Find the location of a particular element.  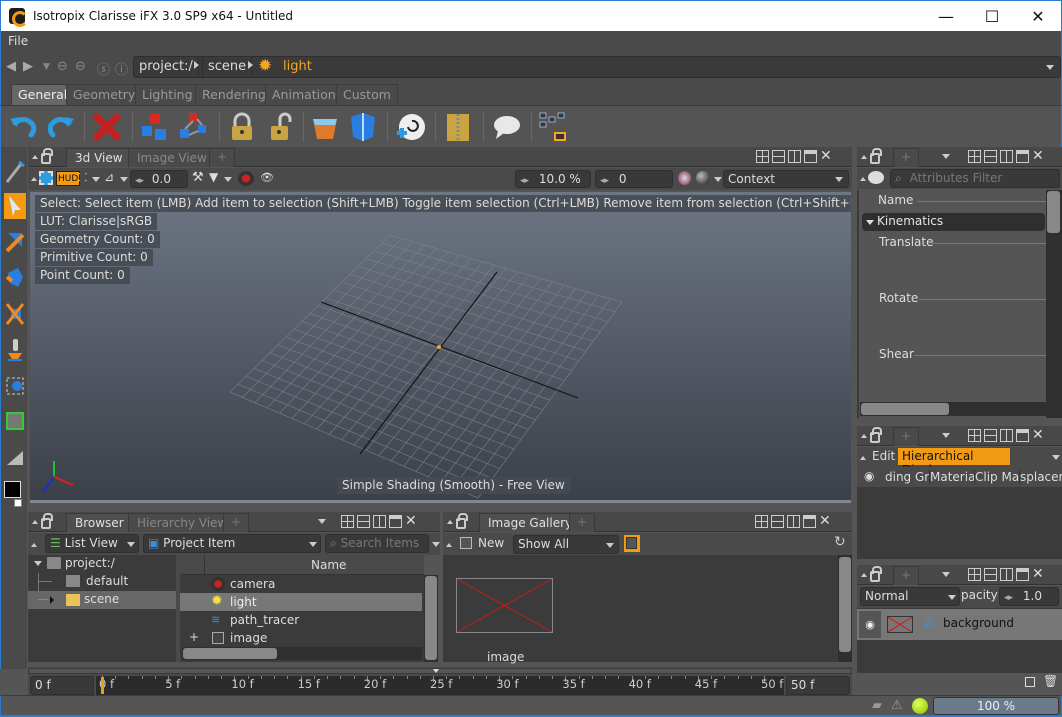

grid-display-icon: ⸬ is located at coordinates (82, 177).